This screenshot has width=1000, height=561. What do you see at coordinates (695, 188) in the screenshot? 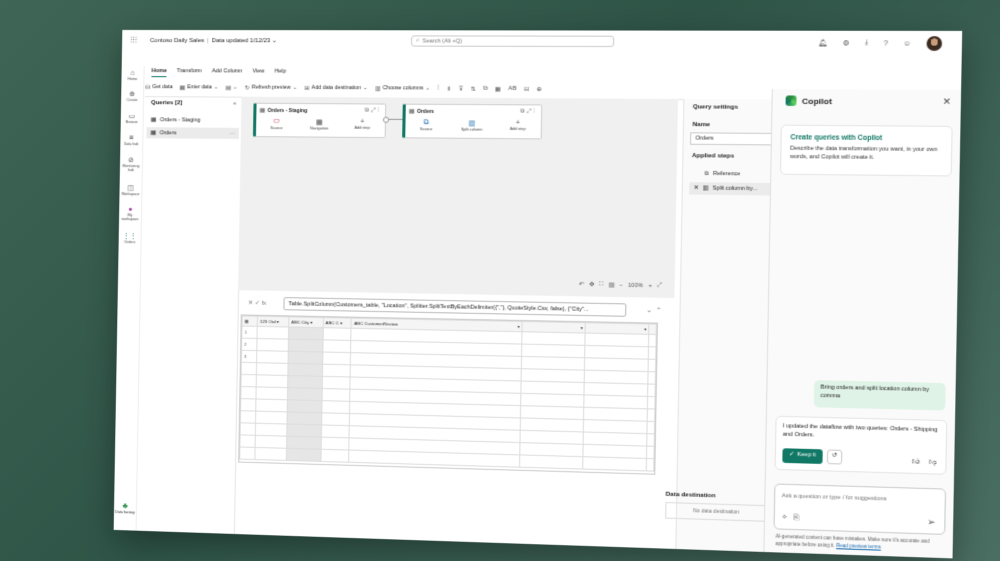
I see `delete-step-icon: ✕` at bounding box center [695, 188].